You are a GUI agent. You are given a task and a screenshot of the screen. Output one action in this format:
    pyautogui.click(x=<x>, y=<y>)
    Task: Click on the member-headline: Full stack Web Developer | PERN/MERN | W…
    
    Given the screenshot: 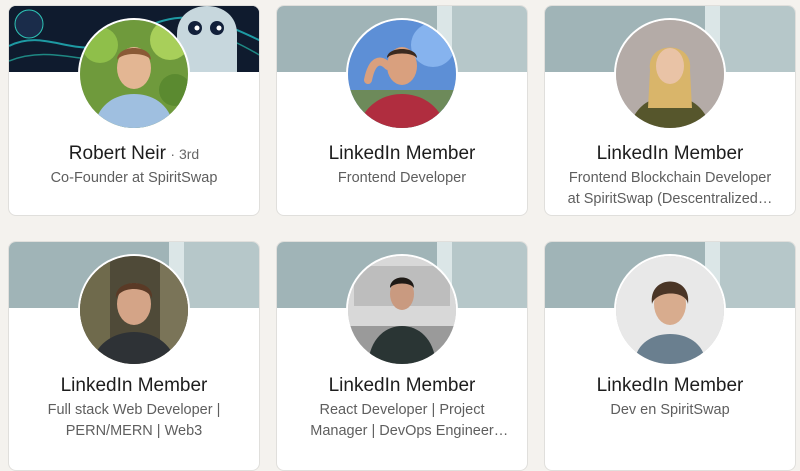 What is the action you would take?
    pyautogui.click(x=134, y=420)
    